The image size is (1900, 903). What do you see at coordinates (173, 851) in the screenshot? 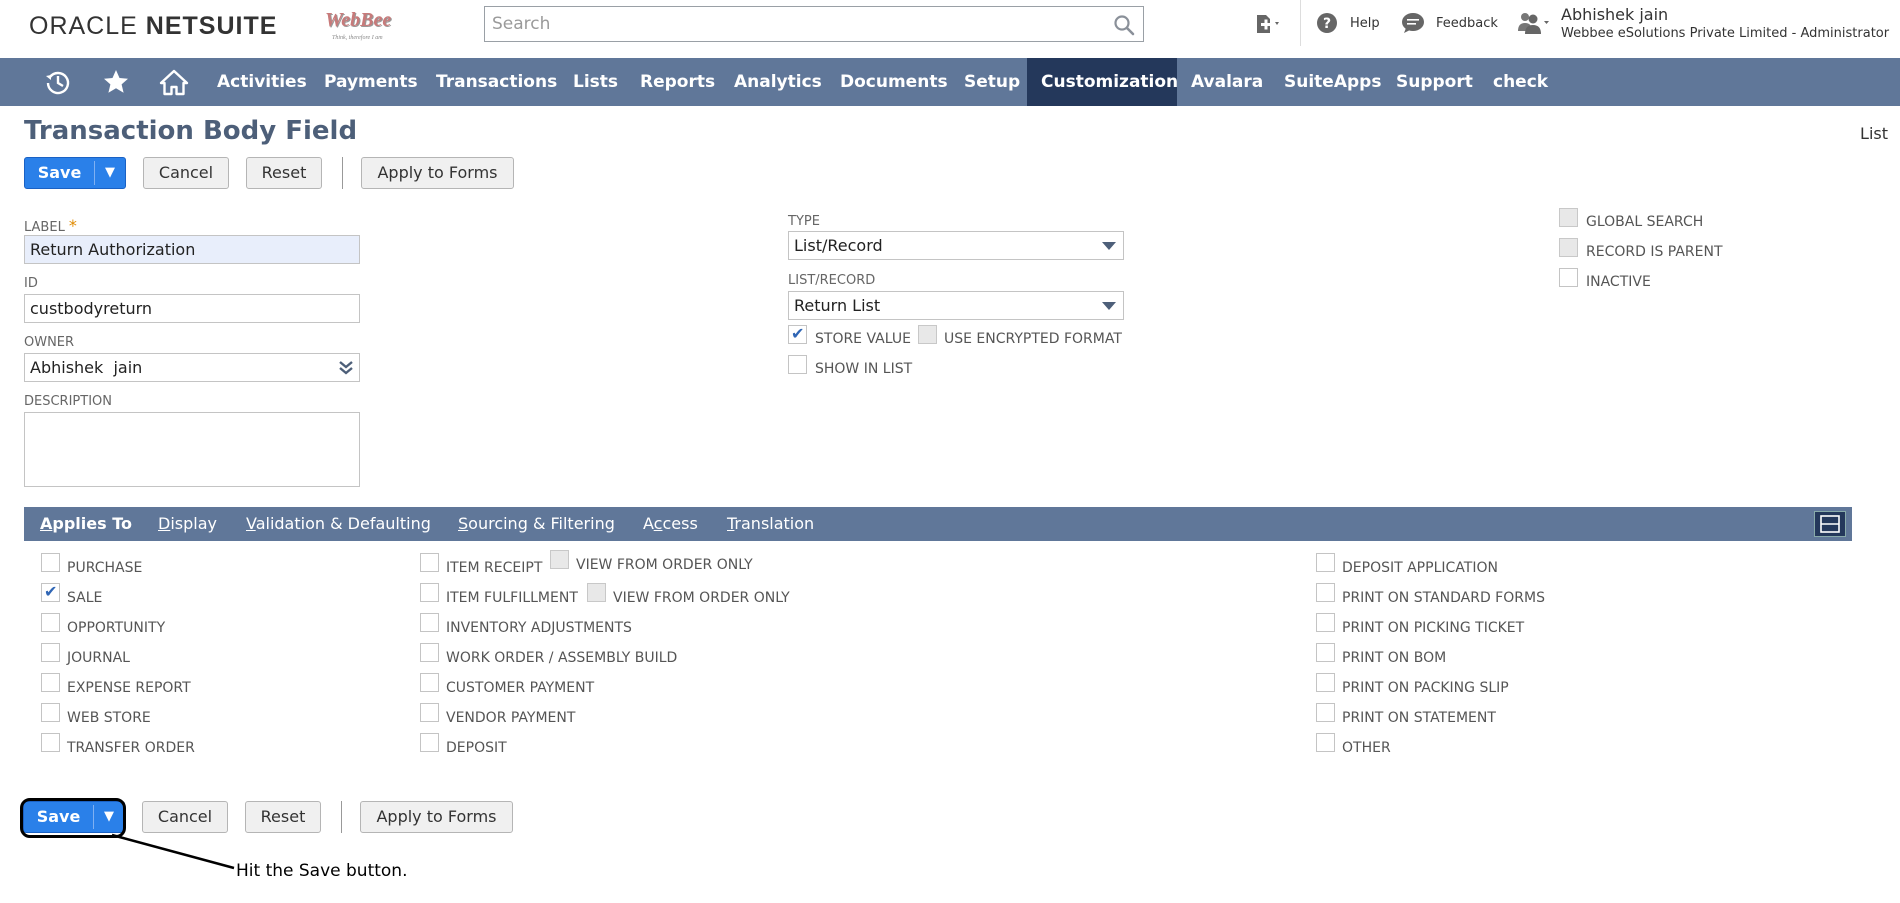
I see `annotation-pointer` at bounding box center [173, 851].